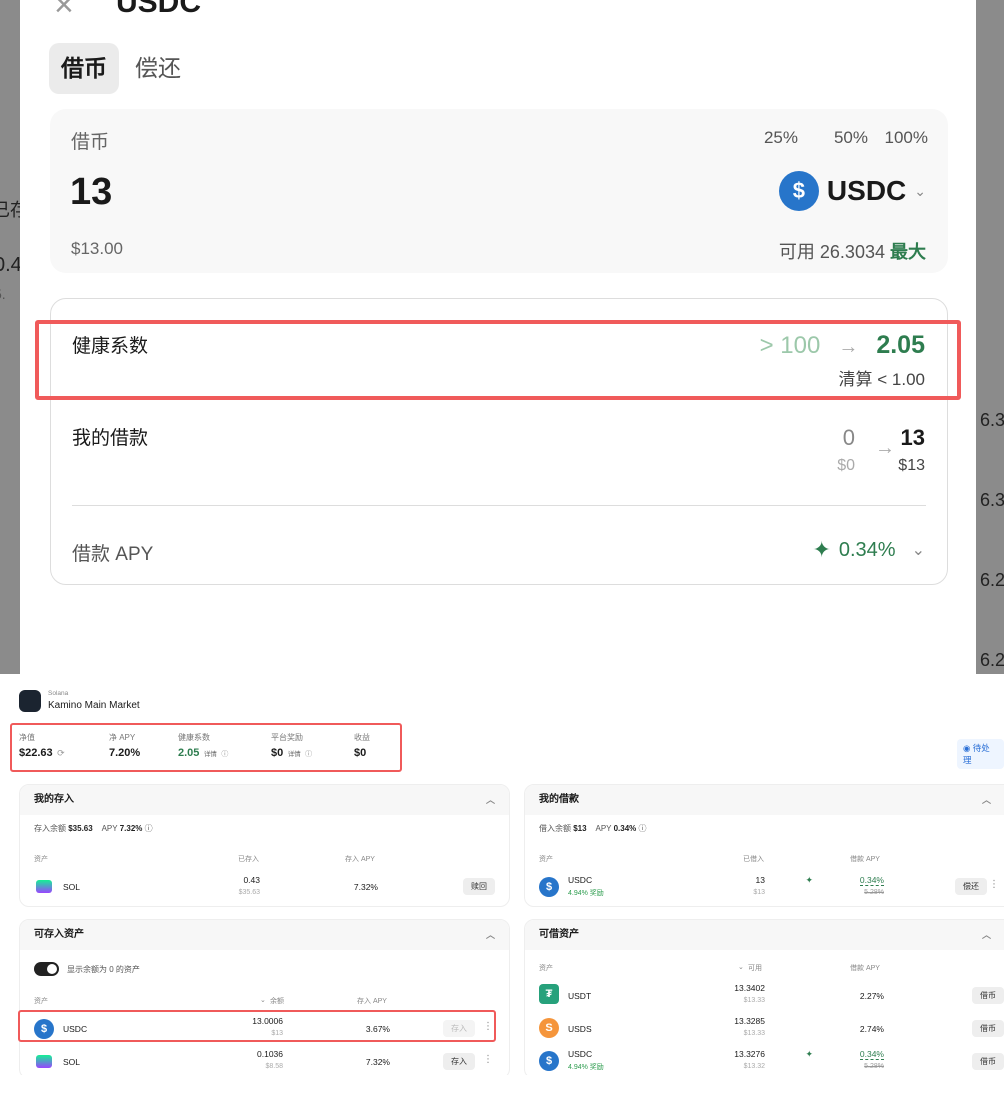 Image resolution: width=1004 pixels, height=1115 pixels. Describe the element at coordinates (459, 1061) in the screenshot. I see `deposit-button: 存入` at that location.